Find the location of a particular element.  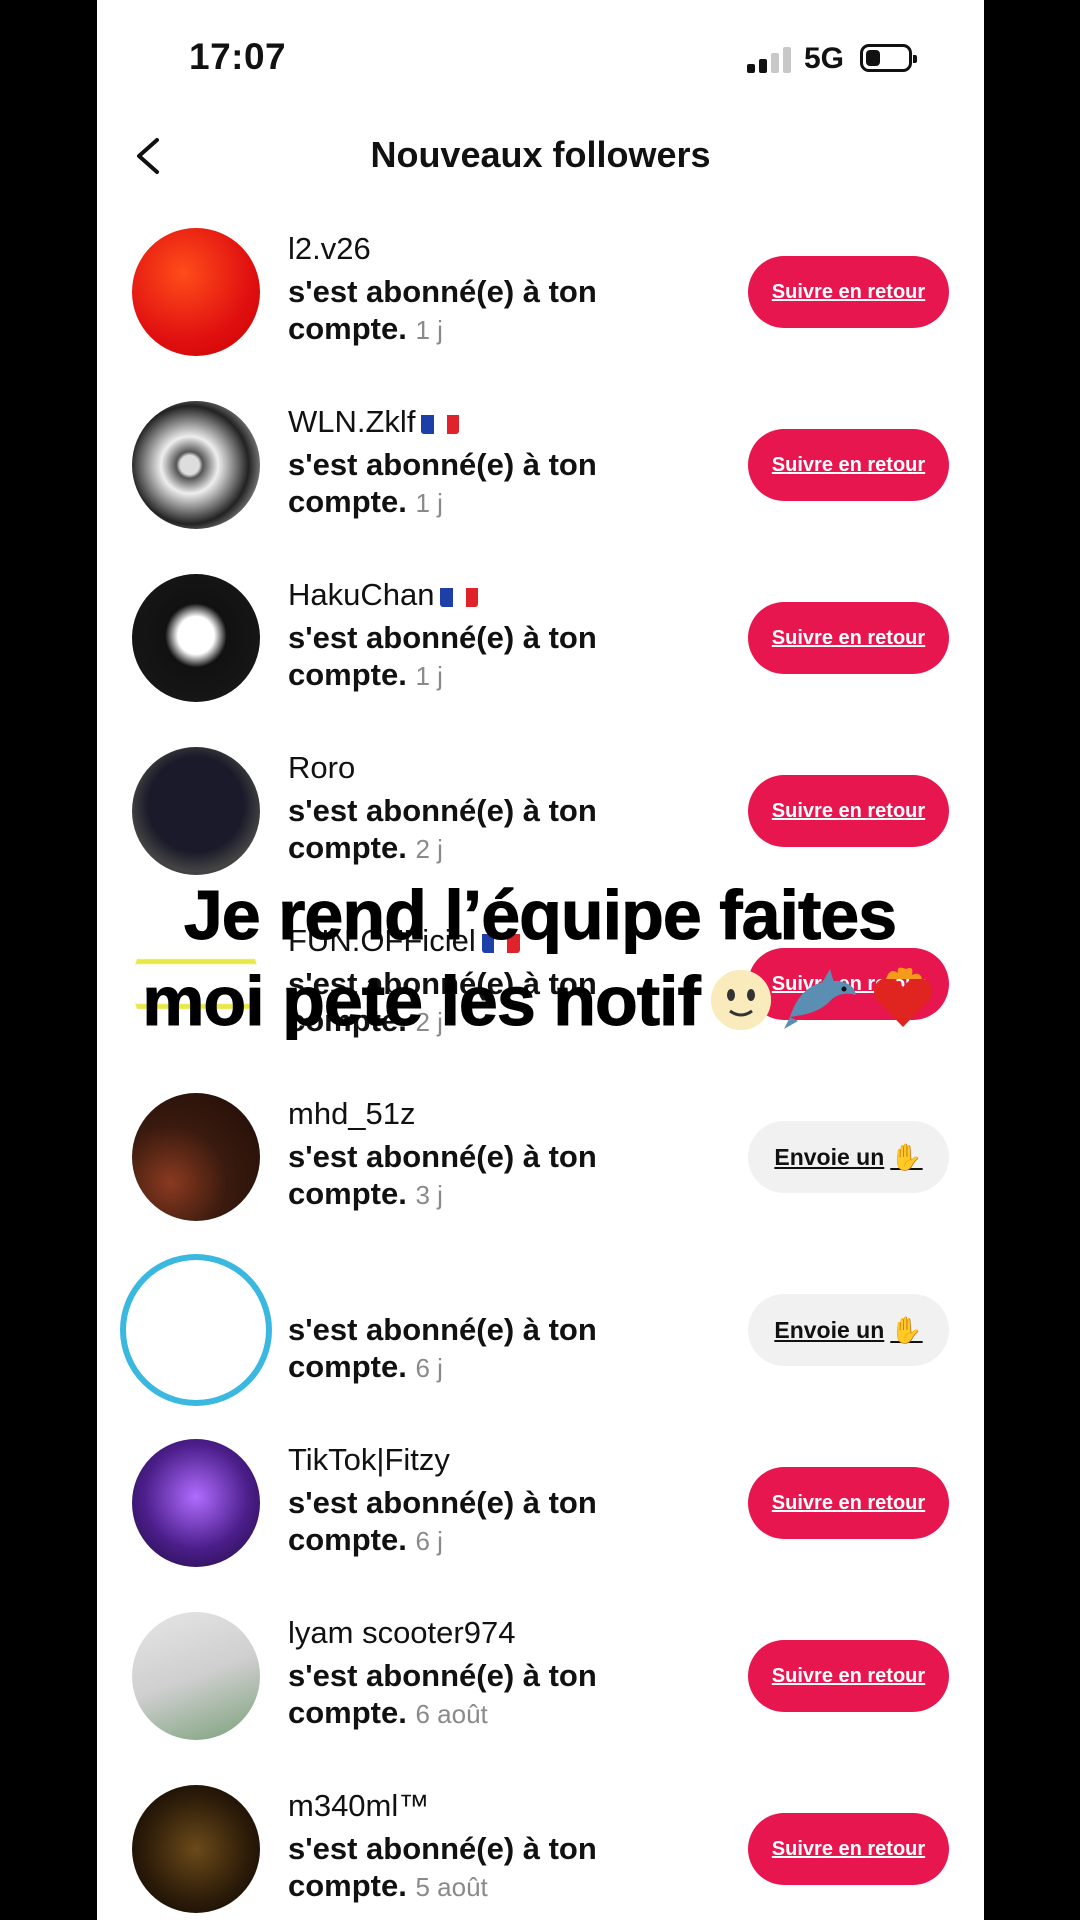

follow-description: s'est abonné(e) à ton compte. 6 j is located at coordinates (473, 1522).